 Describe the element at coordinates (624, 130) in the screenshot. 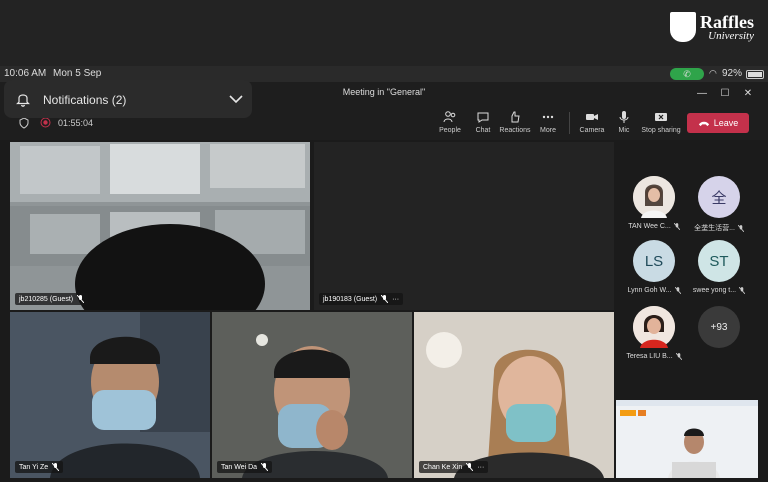

I see `mic-label: Mic` at that location.